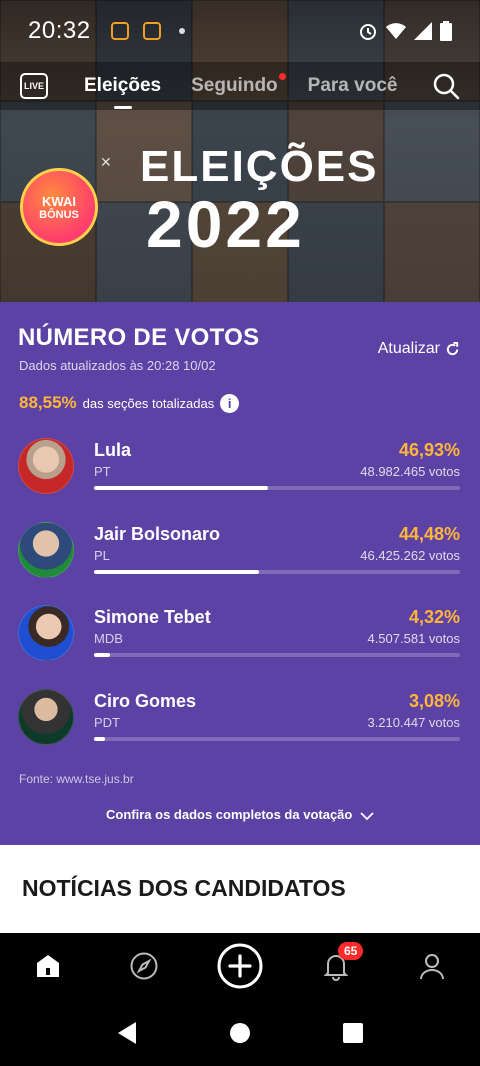  I want to click on alarm-icon, so click(368, 32).